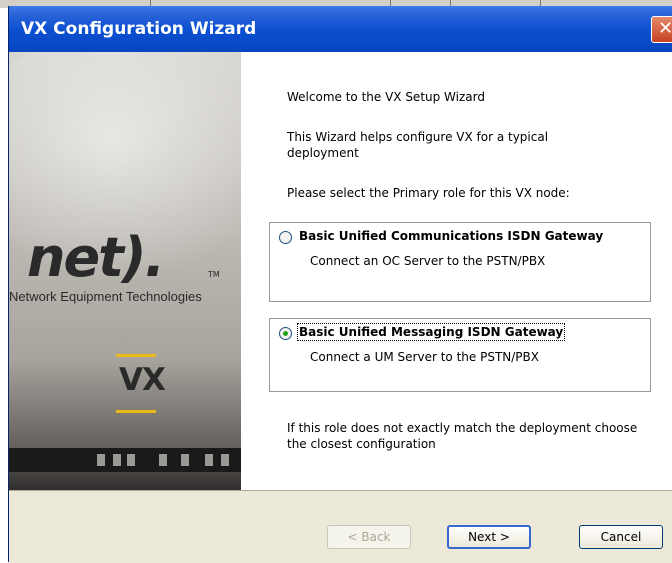  I want to click on radio-uc-gateway, so click(285, 237).